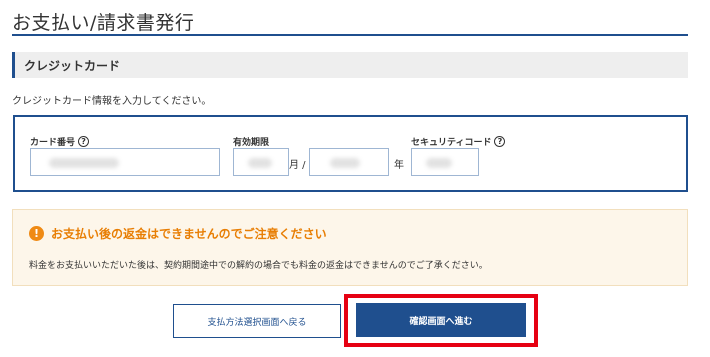  Describe the element at coordinates (53, 143) in the screenshot. I see `card-number-label-text: カード番号` at that location.